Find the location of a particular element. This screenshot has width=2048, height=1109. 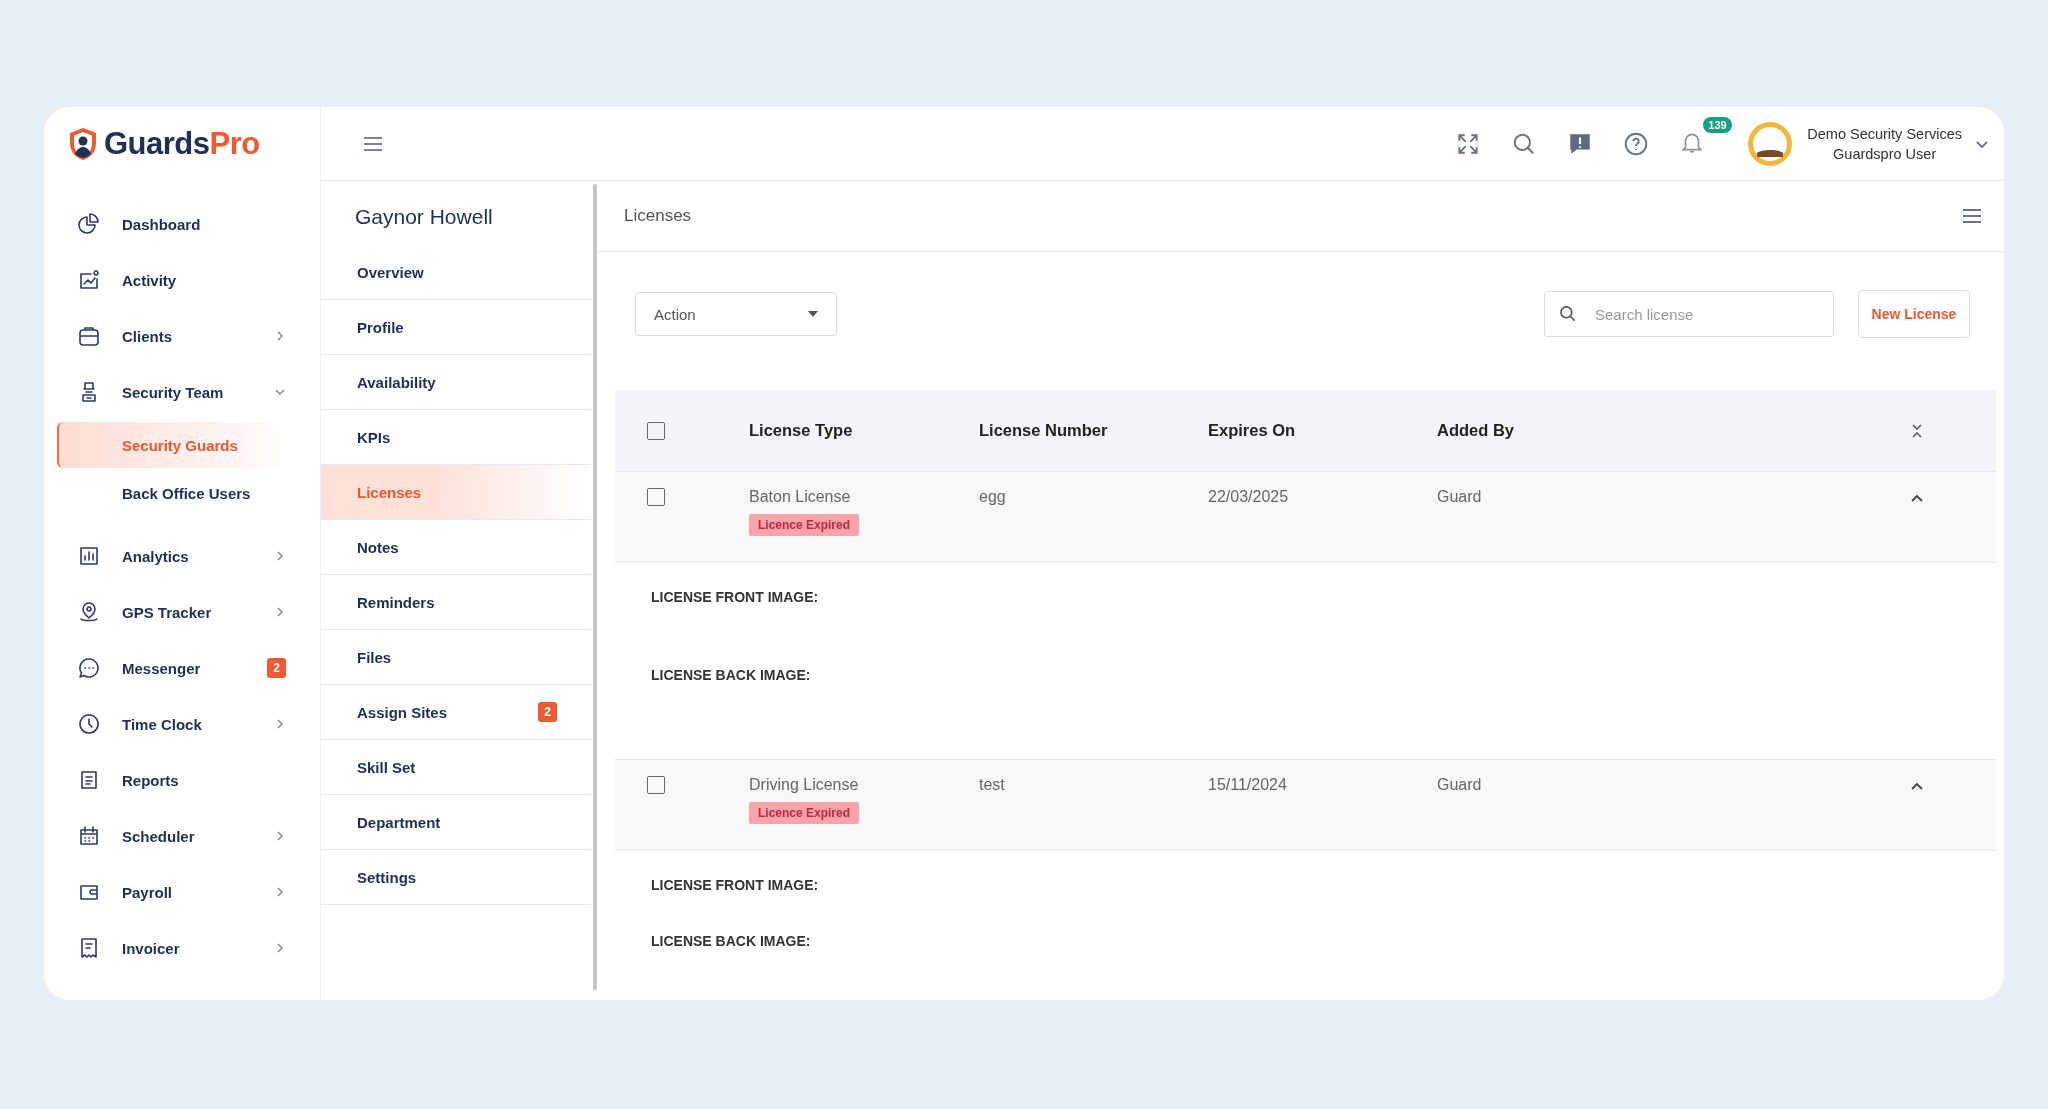

bar-chart-icon is located at coordinates (89, 556).